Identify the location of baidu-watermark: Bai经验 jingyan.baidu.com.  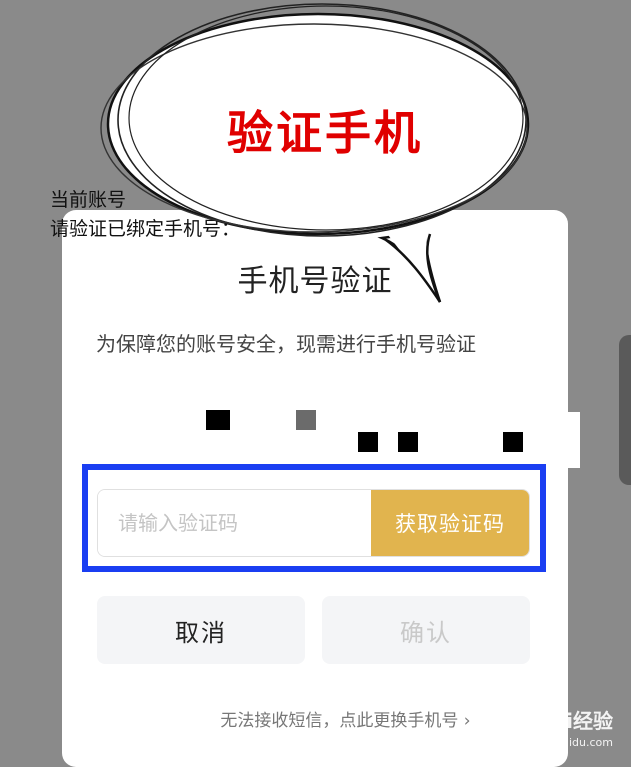
(562, 727).